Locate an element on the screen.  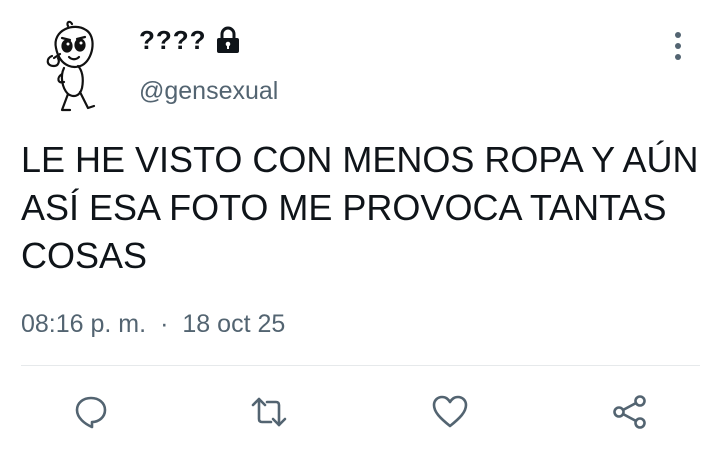
more-options-icon is located at coordinates (678, 46).